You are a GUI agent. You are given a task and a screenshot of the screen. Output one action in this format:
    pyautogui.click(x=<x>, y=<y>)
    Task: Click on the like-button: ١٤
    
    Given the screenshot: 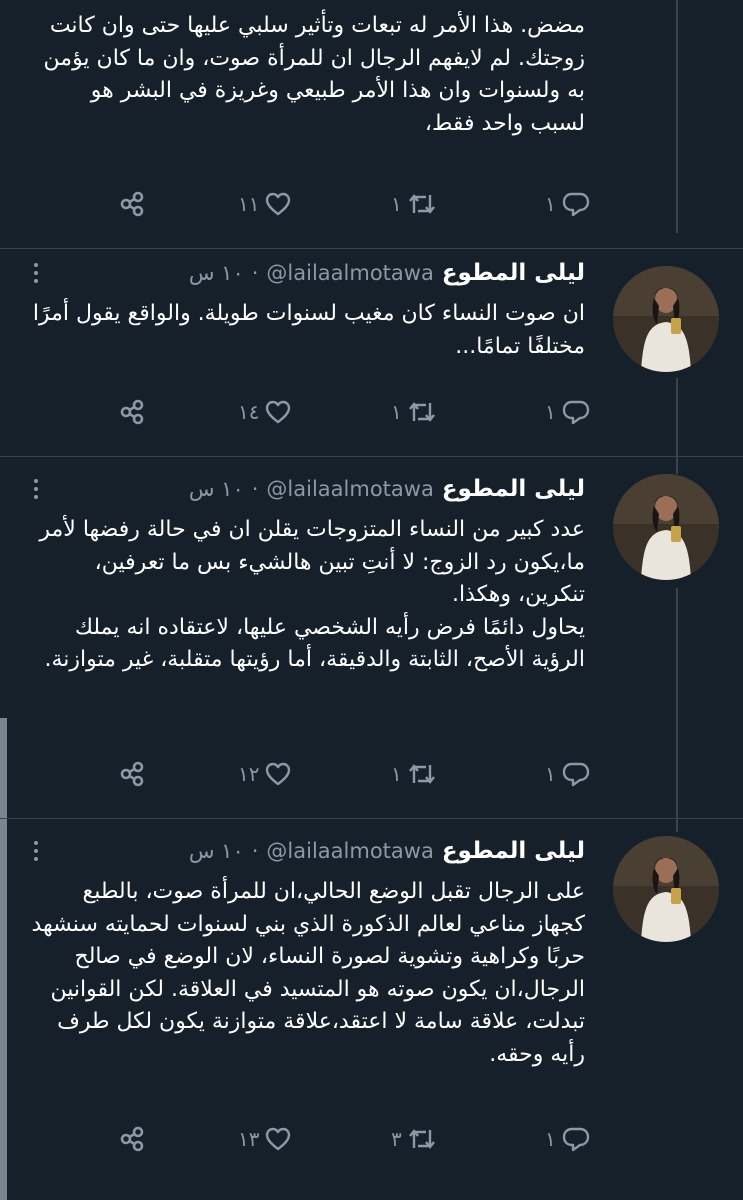 What is the action you would take?
    pyautogui.click(x=265, y=412)
    